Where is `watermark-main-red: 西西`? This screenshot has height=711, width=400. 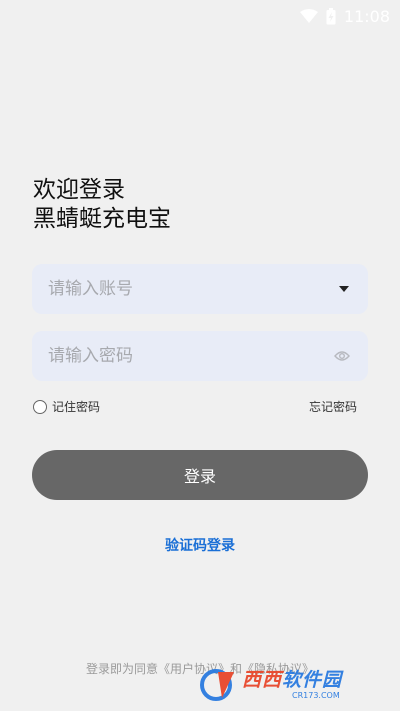 watermark-main-red: 西西 is located at coordinates (262, 679).